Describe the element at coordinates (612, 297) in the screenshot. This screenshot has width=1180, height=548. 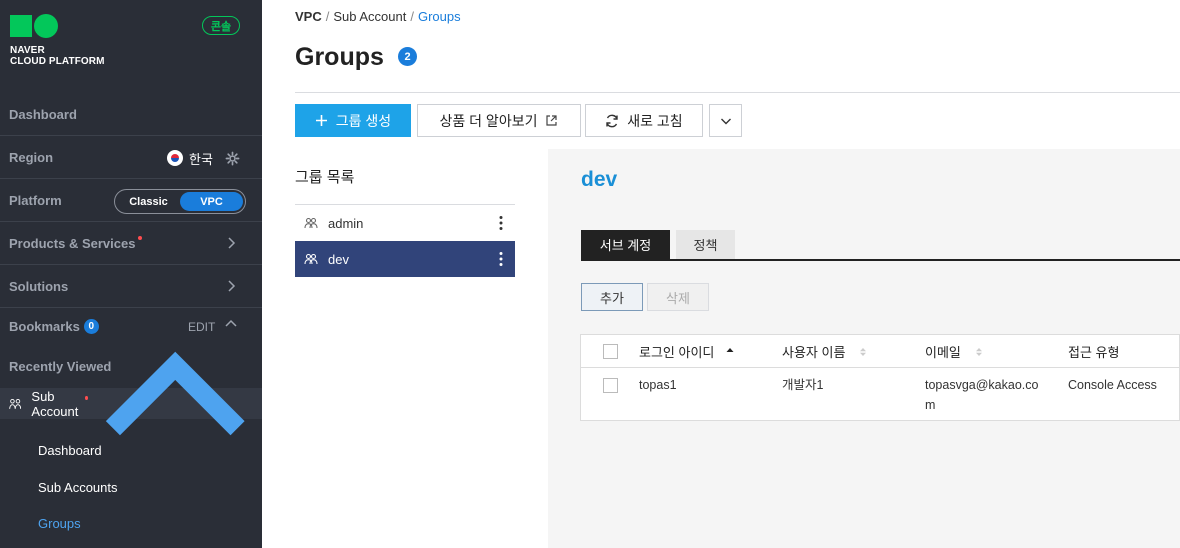
I see `add-button: 추가` at that location.